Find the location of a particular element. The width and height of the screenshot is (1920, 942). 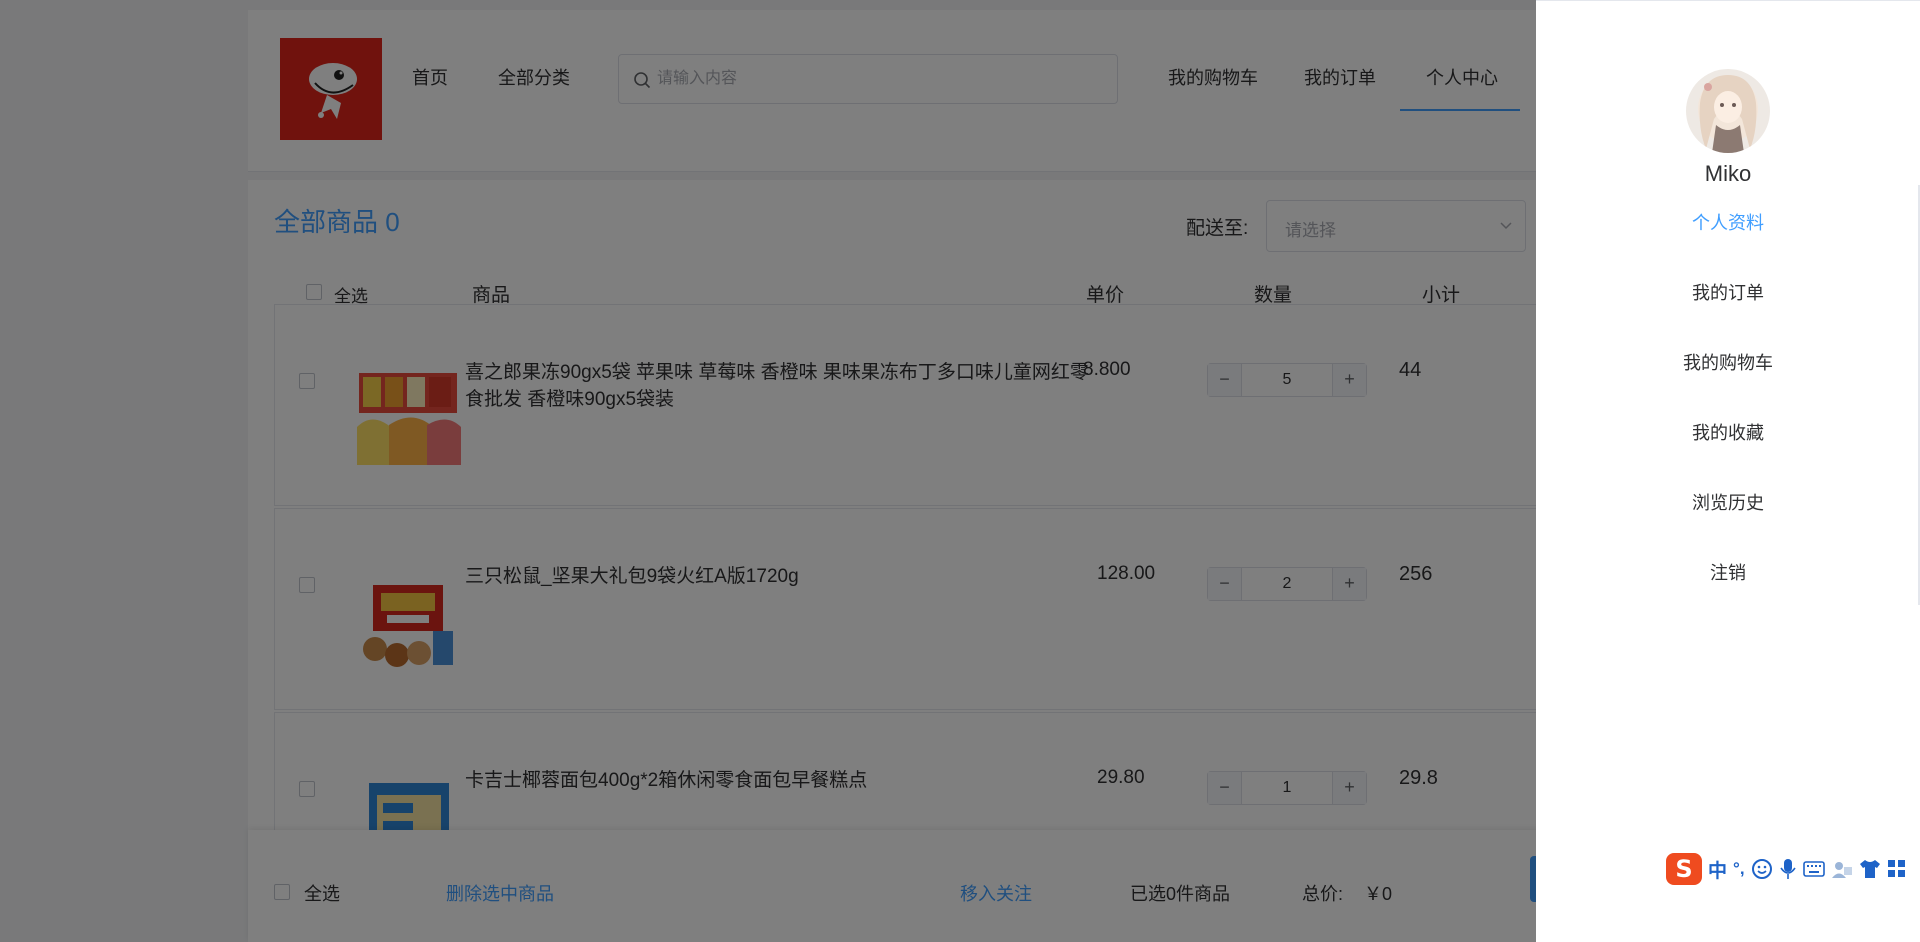

keyboard-icon is located at coordinates (1813, 869).